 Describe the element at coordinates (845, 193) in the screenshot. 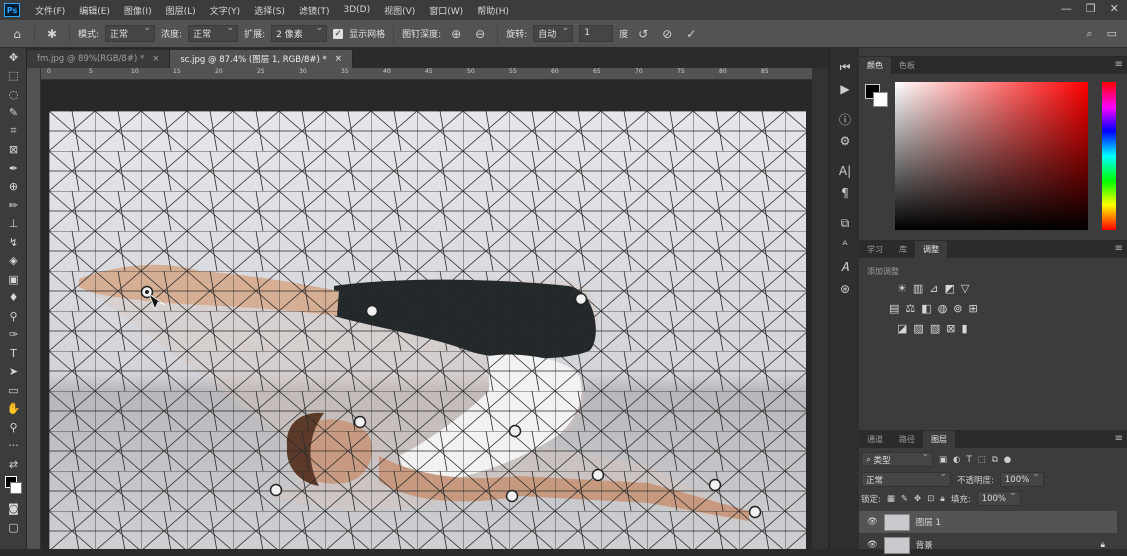

I see `paragraph-icon: ¶` at that location.